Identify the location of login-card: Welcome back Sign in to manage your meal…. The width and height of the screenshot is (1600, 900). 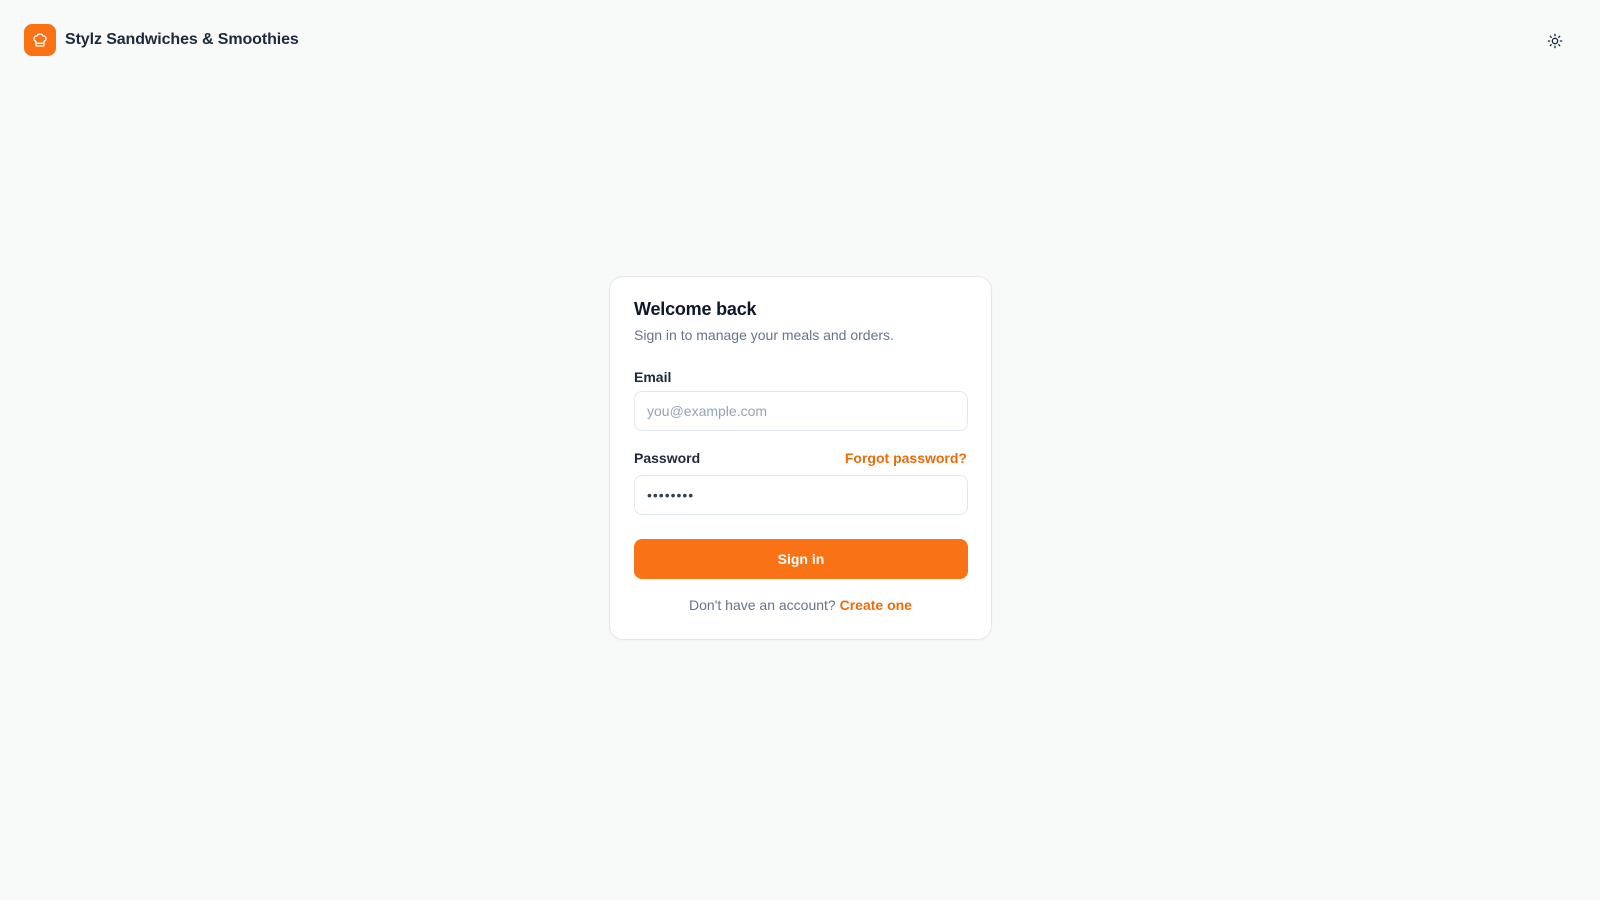
(800, 458).